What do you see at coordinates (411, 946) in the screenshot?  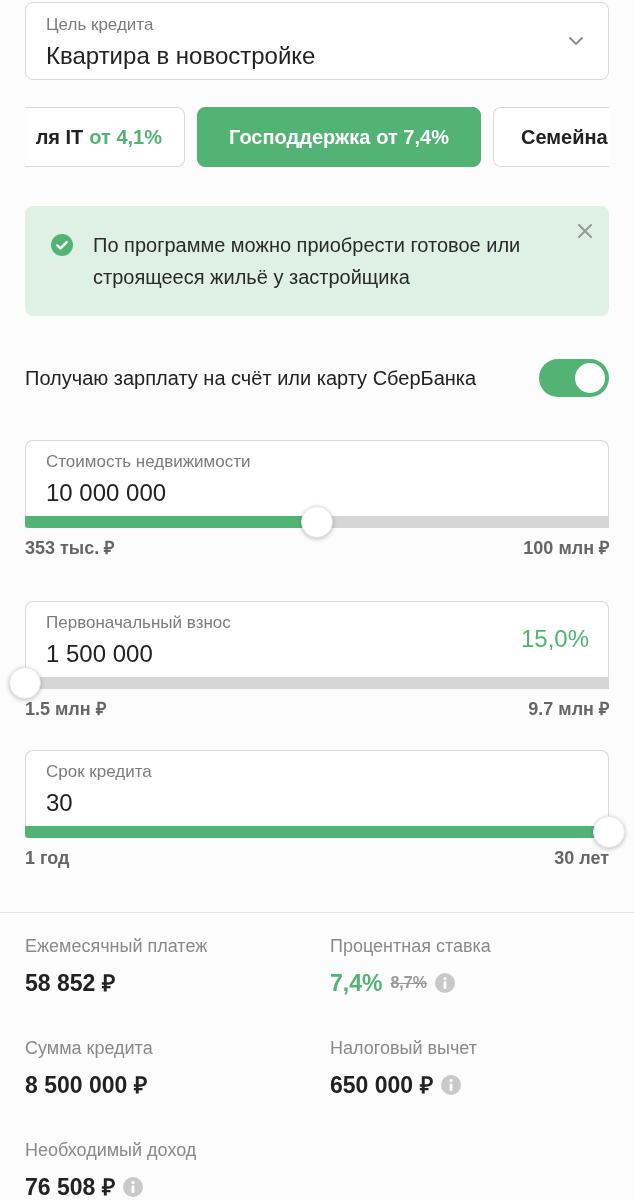 I see `result-label: Процентная ставка` at bounding box center [411, 946].